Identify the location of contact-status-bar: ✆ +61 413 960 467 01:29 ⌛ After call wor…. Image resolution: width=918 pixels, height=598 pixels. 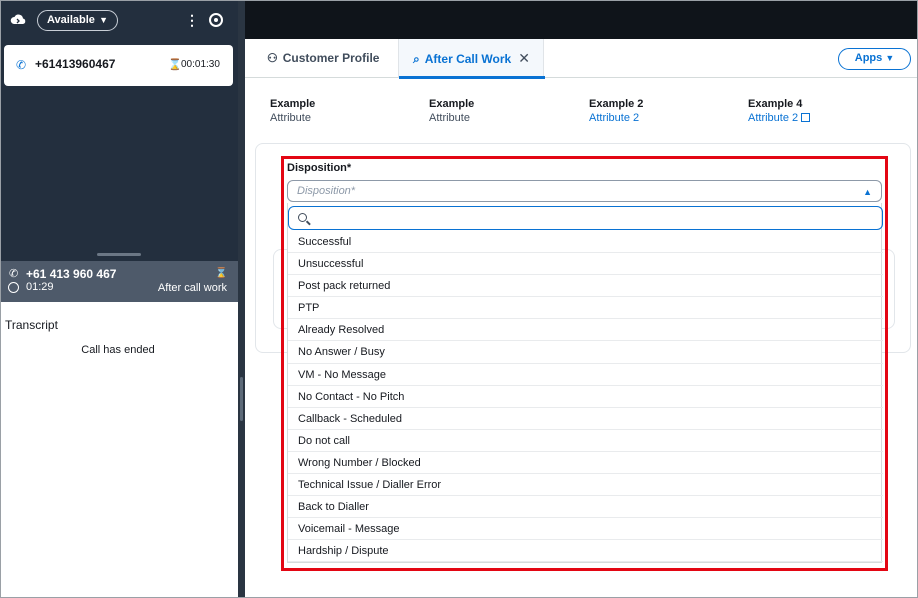
(119, 281).